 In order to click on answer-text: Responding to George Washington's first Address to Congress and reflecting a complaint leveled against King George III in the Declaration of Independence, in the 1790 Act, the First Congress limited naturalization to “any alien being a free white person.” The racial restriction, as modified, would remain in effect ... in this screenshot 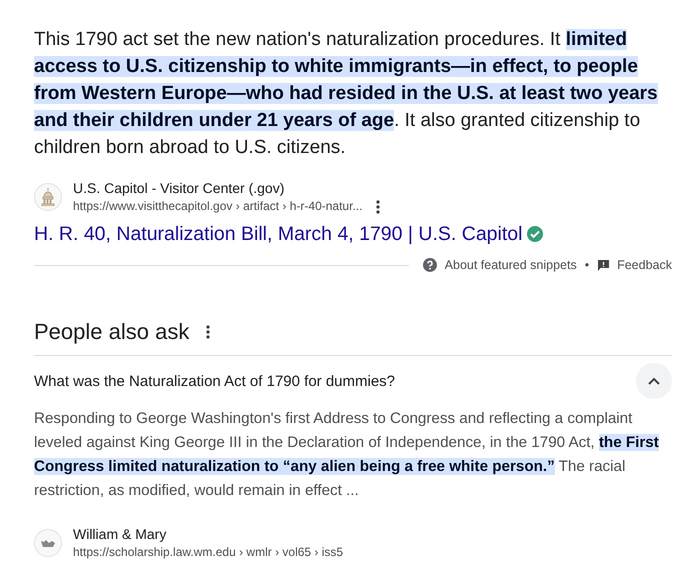, I will do `click(347, 455)`.